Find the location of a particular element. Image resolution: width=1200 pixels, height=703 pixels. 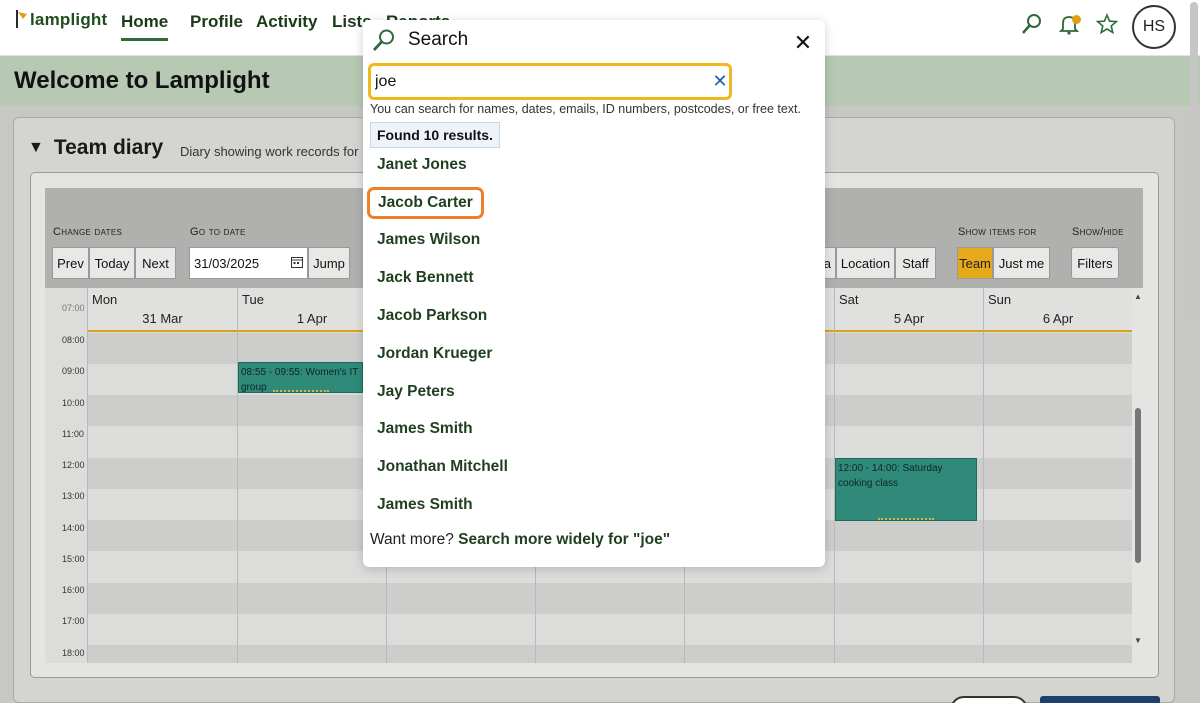

nav-activity: Activity is located at coordinates (286, 22).